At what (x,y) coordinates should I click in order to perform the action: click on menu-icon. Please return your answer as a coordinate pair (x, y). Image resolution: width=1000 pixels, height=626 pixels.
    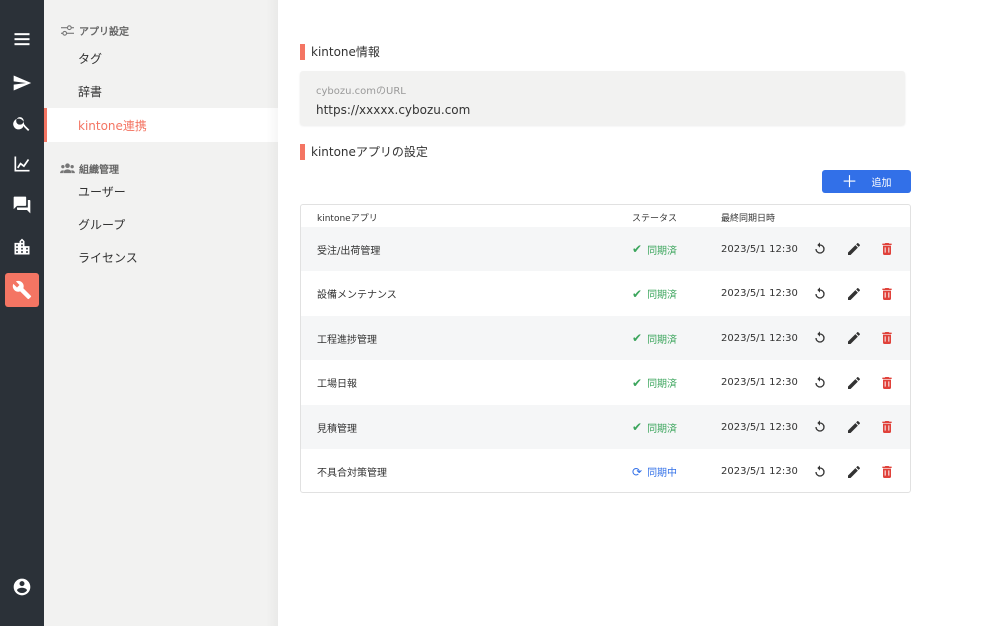
    Looking at the image, I should click on (22, 39).